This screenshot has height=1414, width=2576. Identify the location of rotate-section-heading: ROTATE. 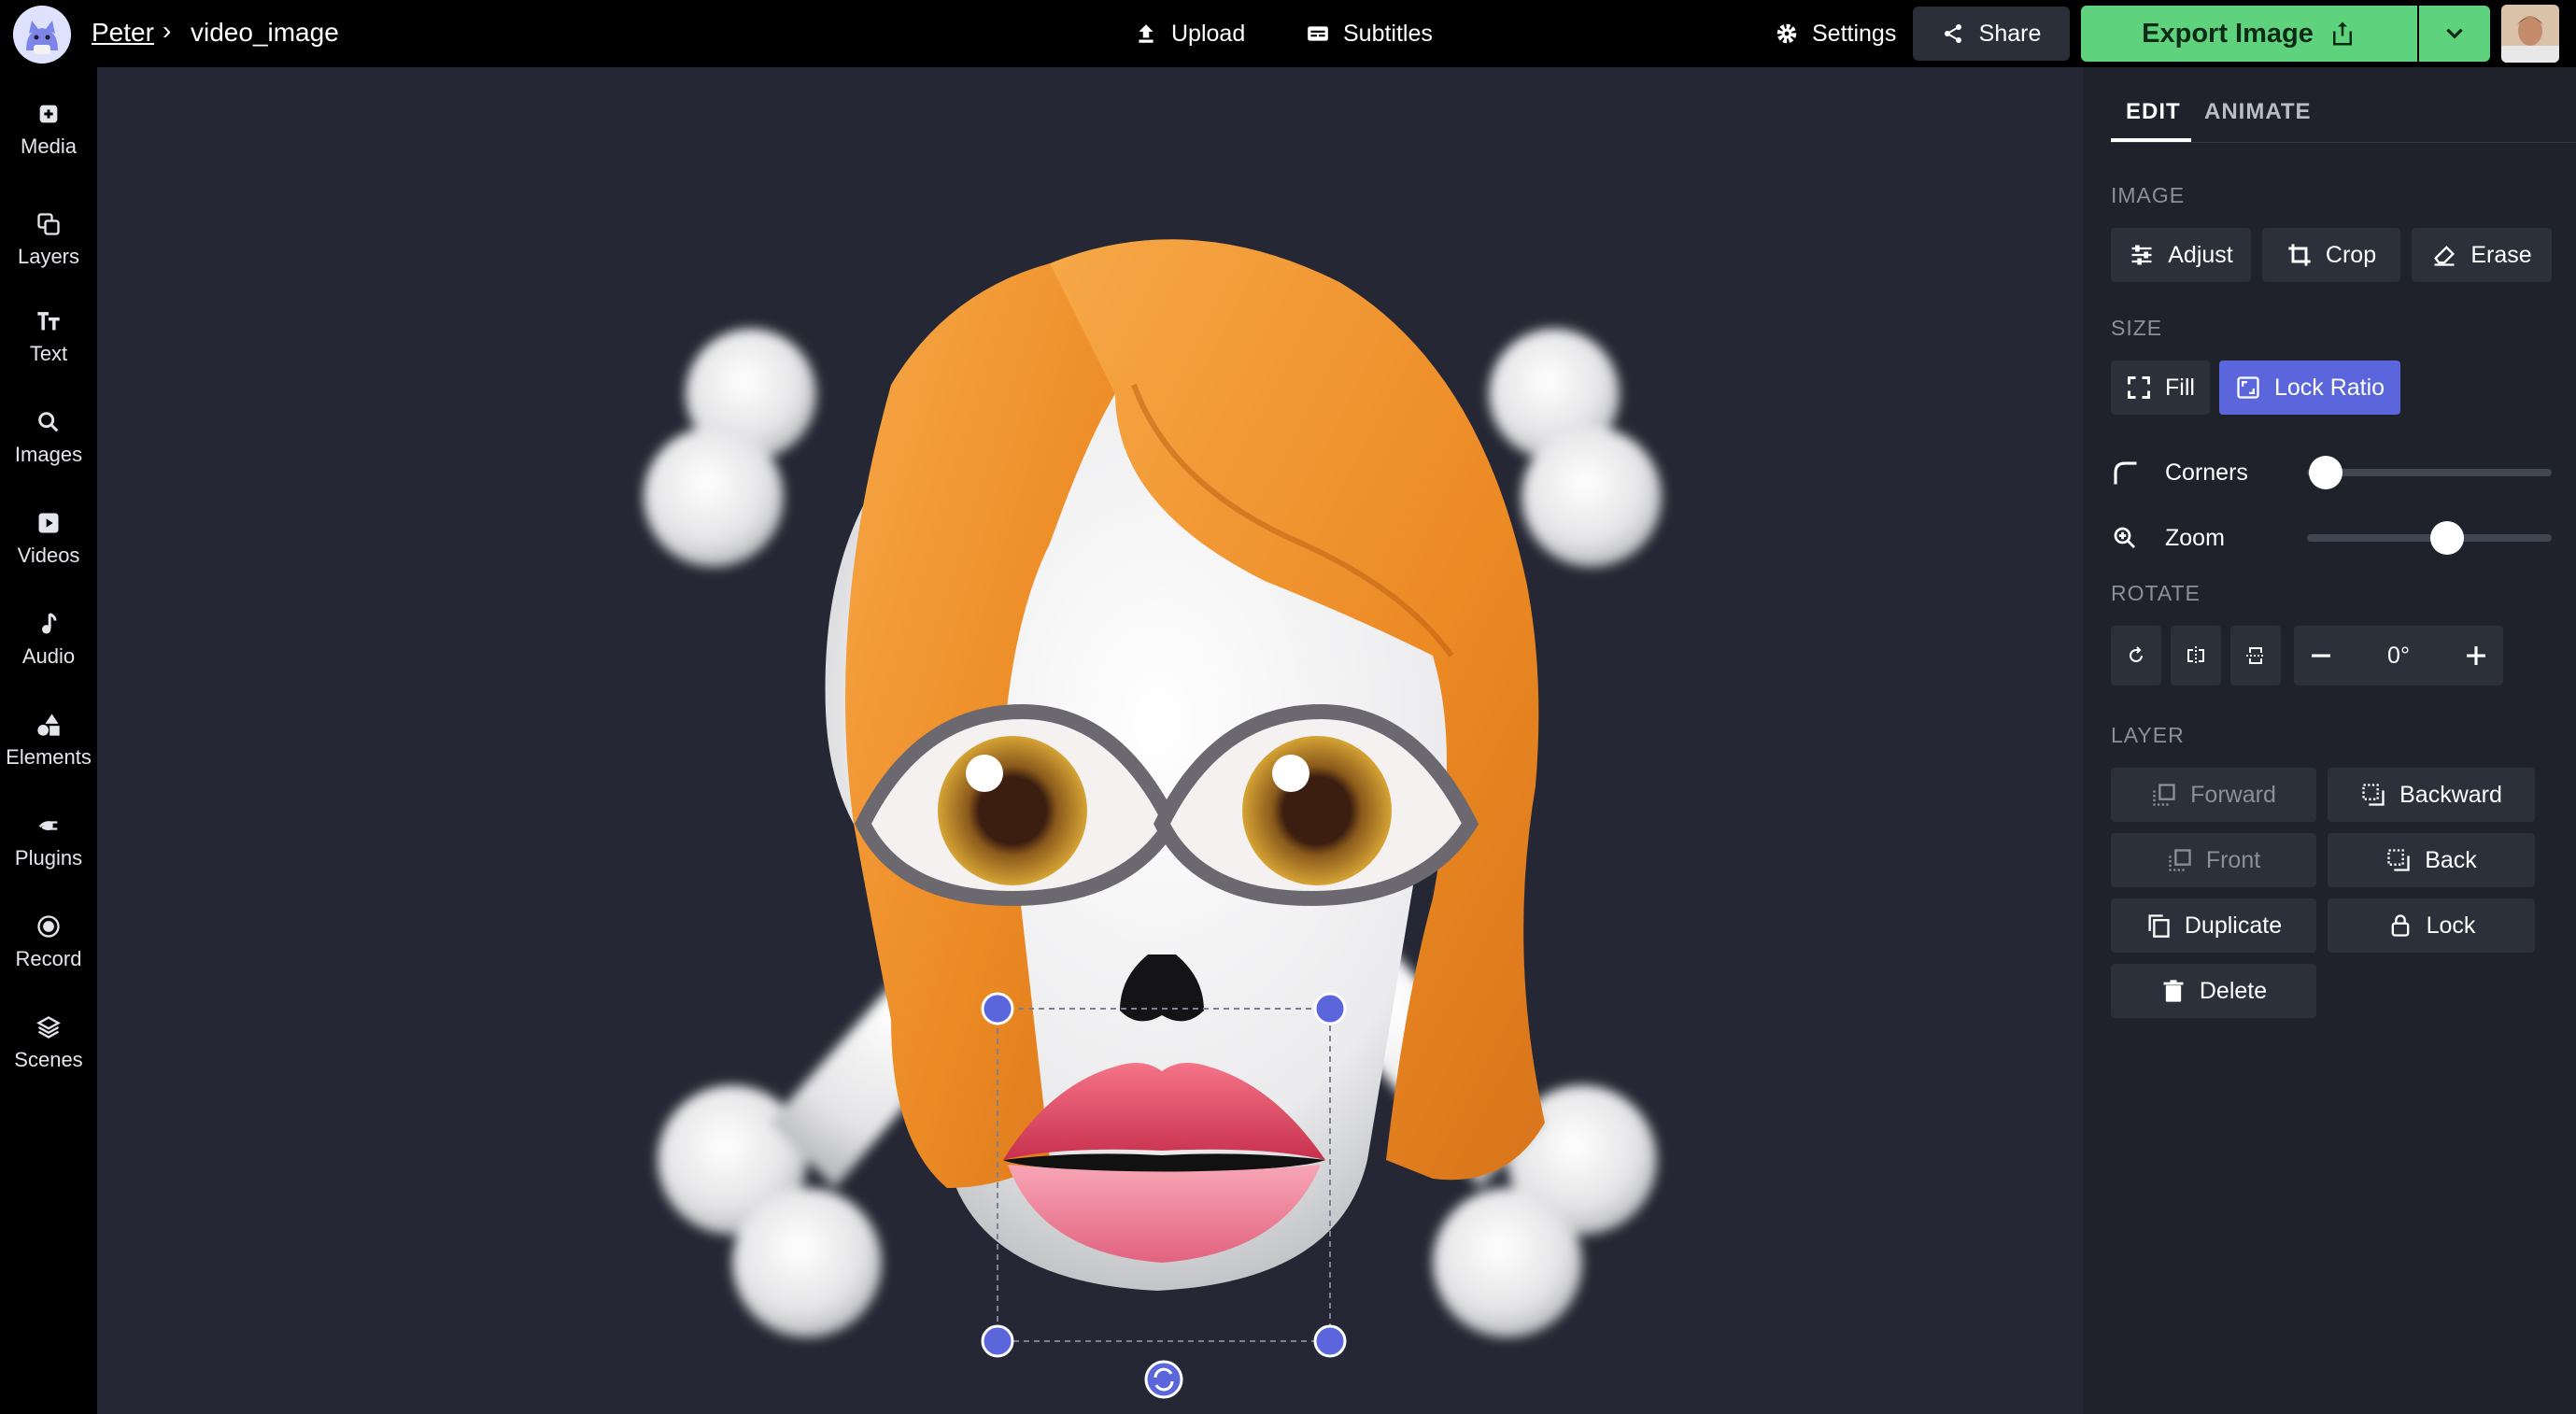
(2156, 593).